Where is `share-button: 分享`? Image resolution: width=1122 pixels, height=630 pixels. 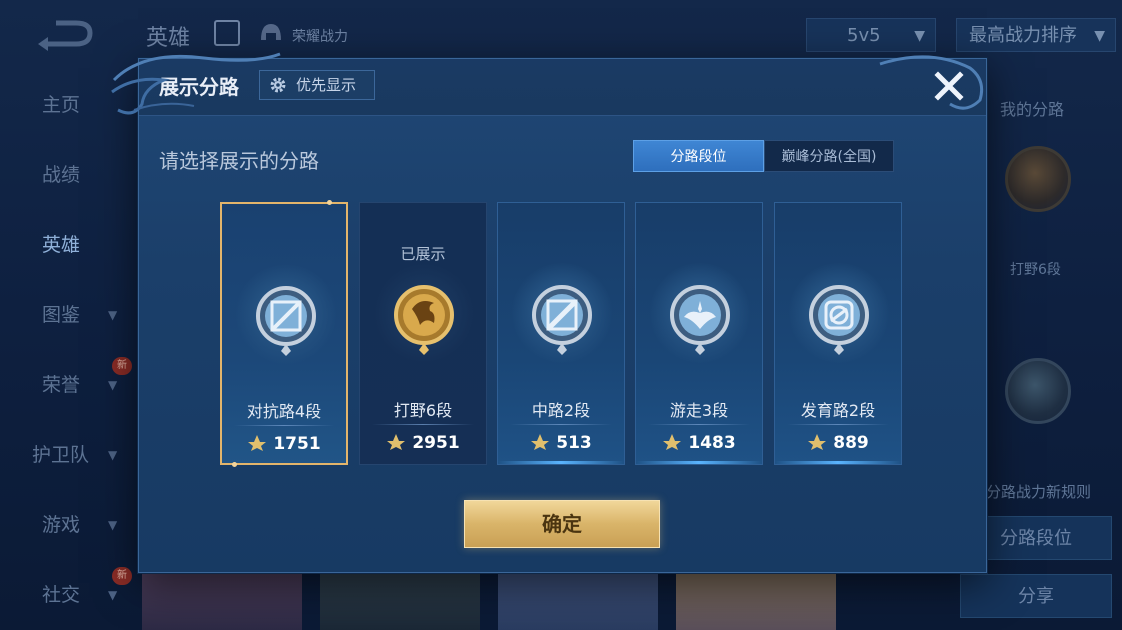 share-button: 分享 is located at coordinates (1036, 596).